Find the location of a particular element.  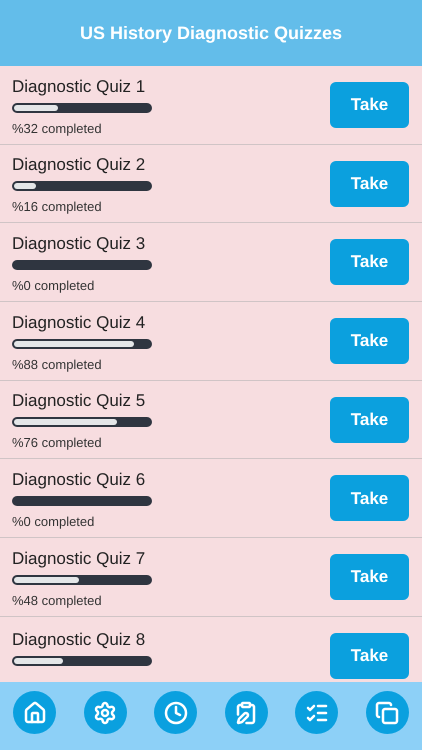

quiz-title: Diagnostic Quiz 7 is located at coordinates (79, 559).